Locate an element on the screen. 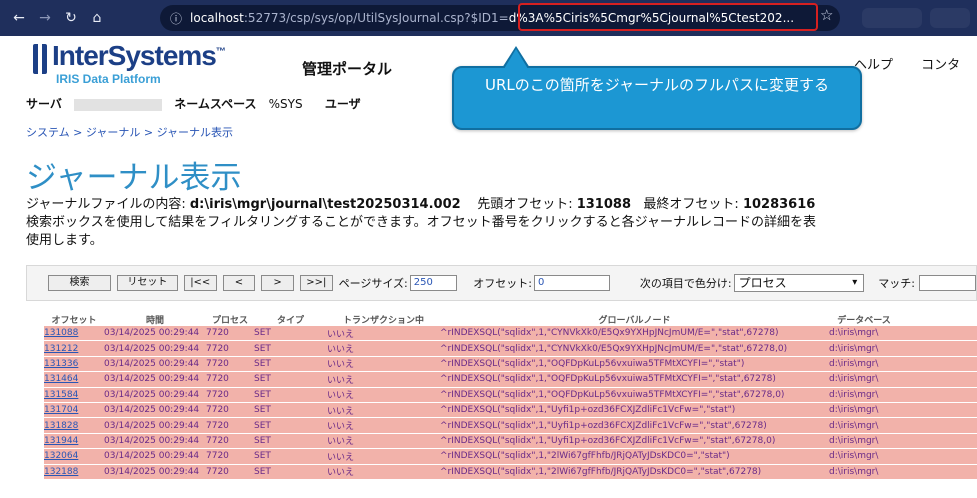 This screenshot has height=498, width=977. chevron-down-icon: ▾ is located at coordinates (855, 282).